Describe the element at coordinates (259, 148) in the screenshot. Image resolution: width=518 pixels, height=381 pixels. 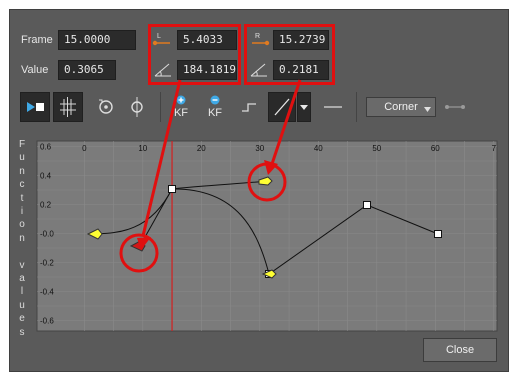
I see `x-tick-label: 30` at that location.